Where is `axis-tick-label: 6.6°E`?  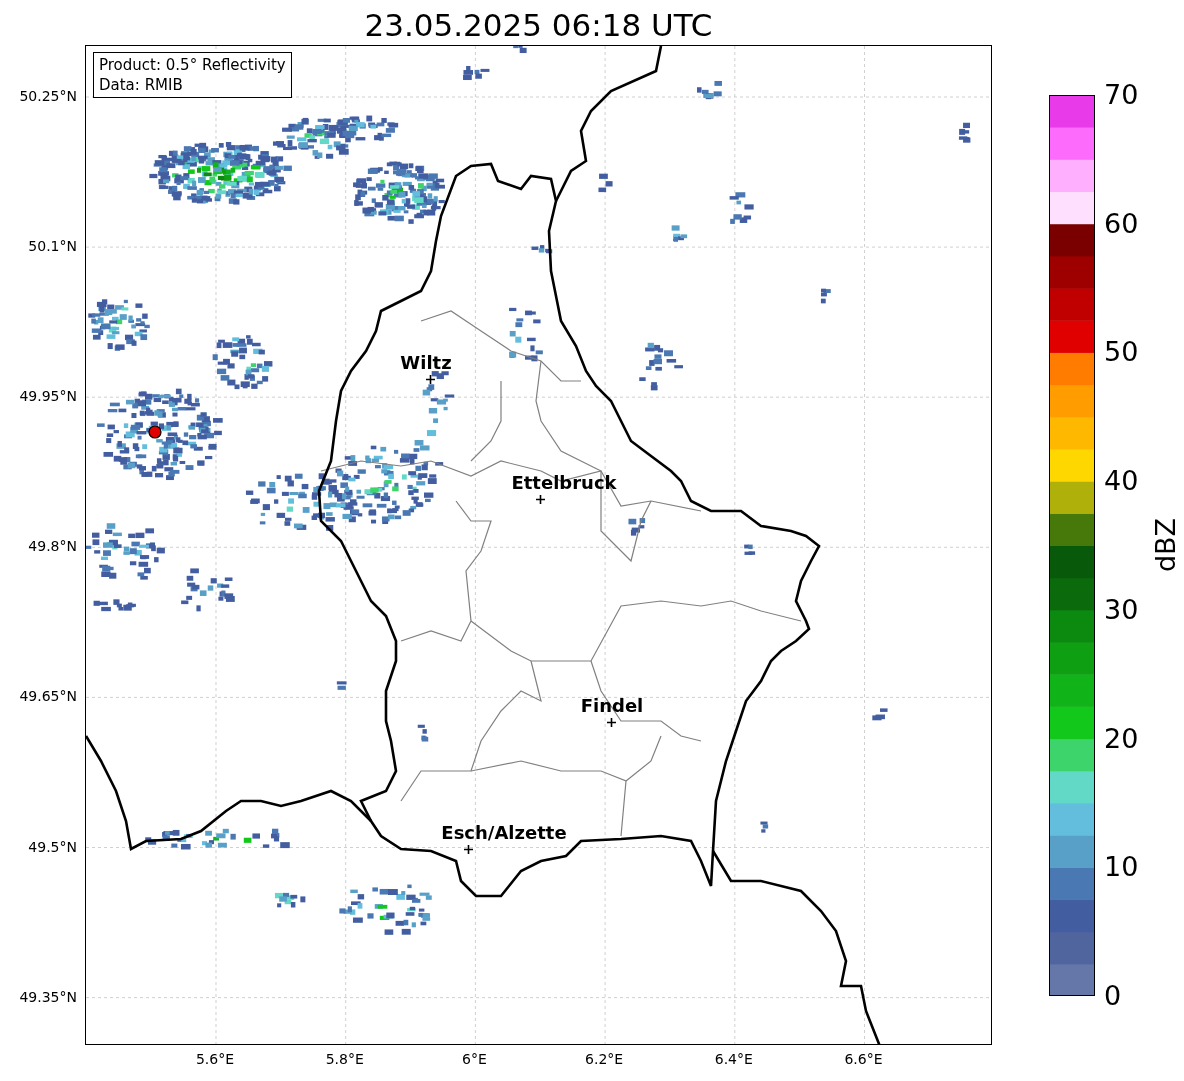 axis-tick-label: 6.6°E is located at coordinates (863, 1059).